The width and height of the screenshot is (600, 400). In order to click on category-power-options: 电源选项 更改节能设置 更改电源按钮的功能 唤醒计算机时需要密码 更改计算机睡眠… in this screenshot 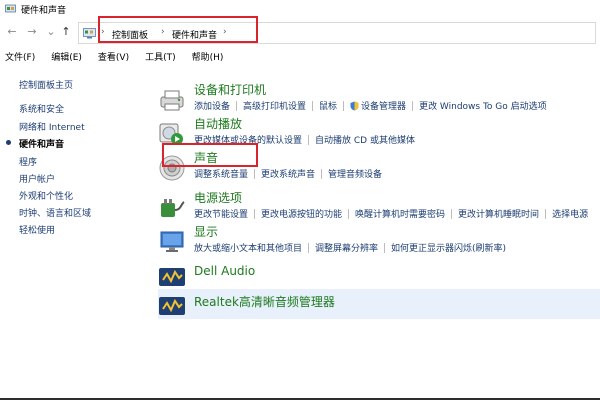, I will do `click(379, 205)`.